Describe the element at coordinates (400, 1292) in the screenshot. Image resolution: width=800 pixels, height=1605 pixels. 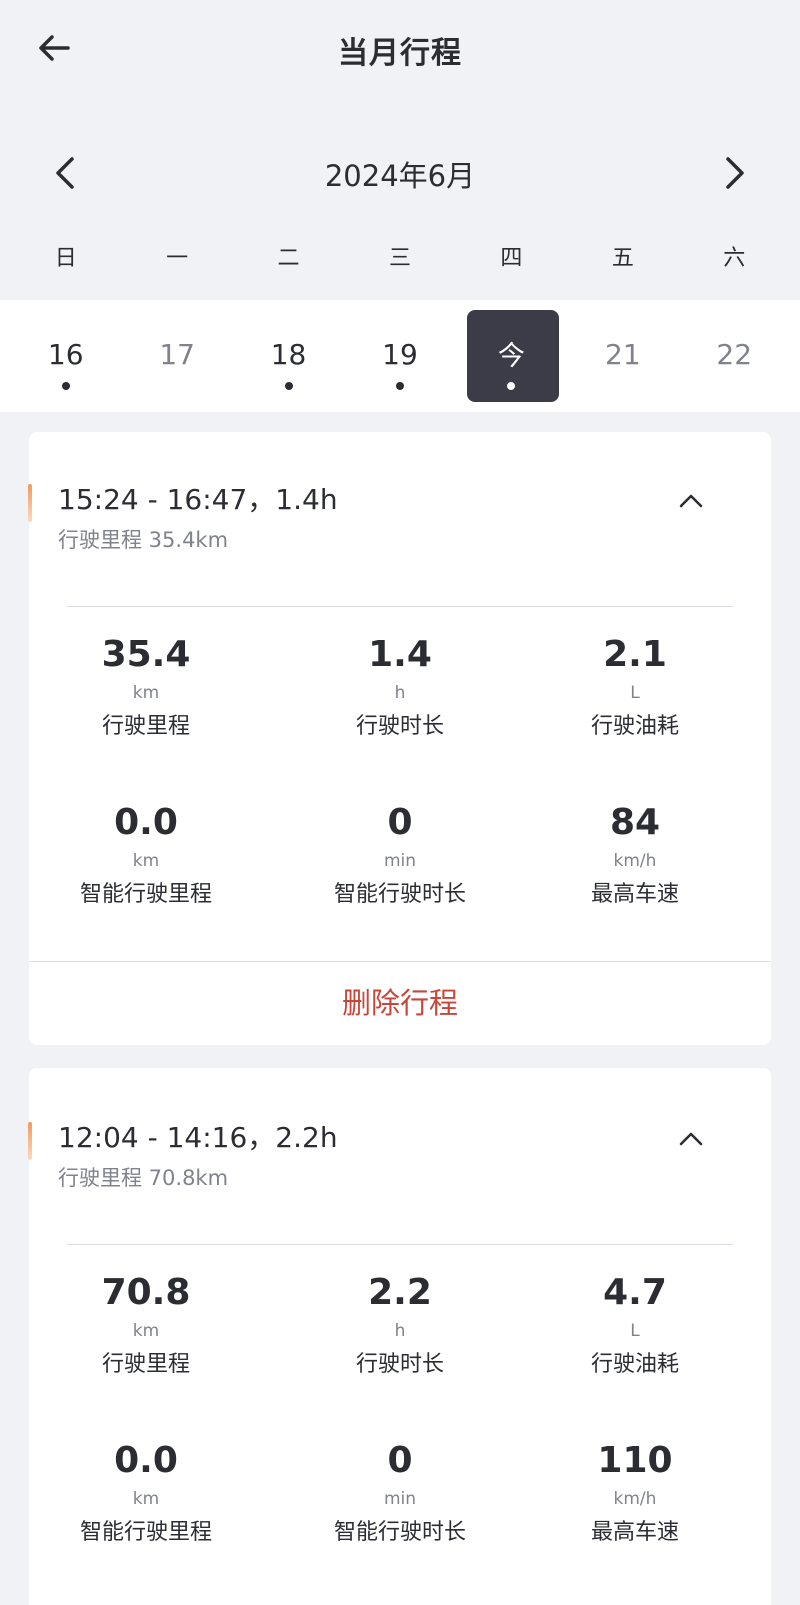
I see `stat-value: 2.2` at that location.